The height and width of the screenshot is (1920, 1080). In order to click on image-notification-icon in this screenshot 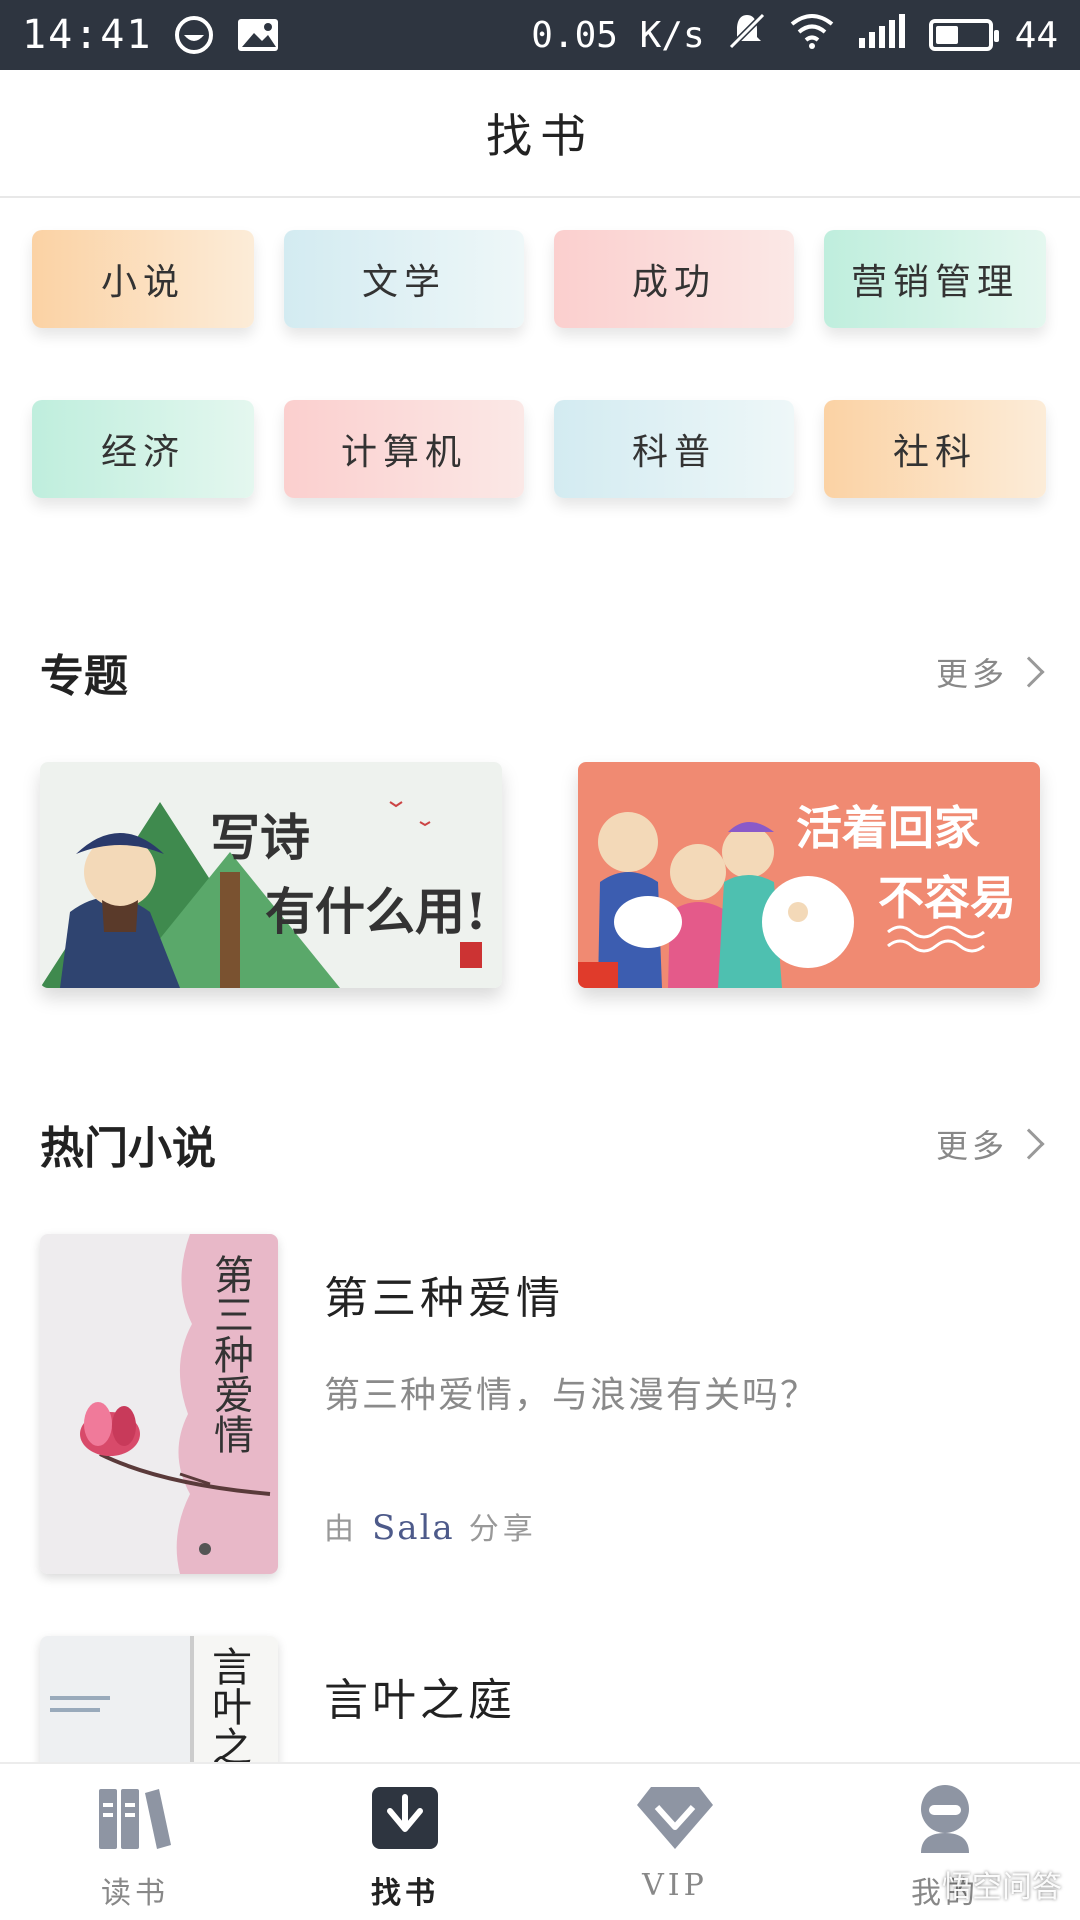, I will do `click(258, 35)`.